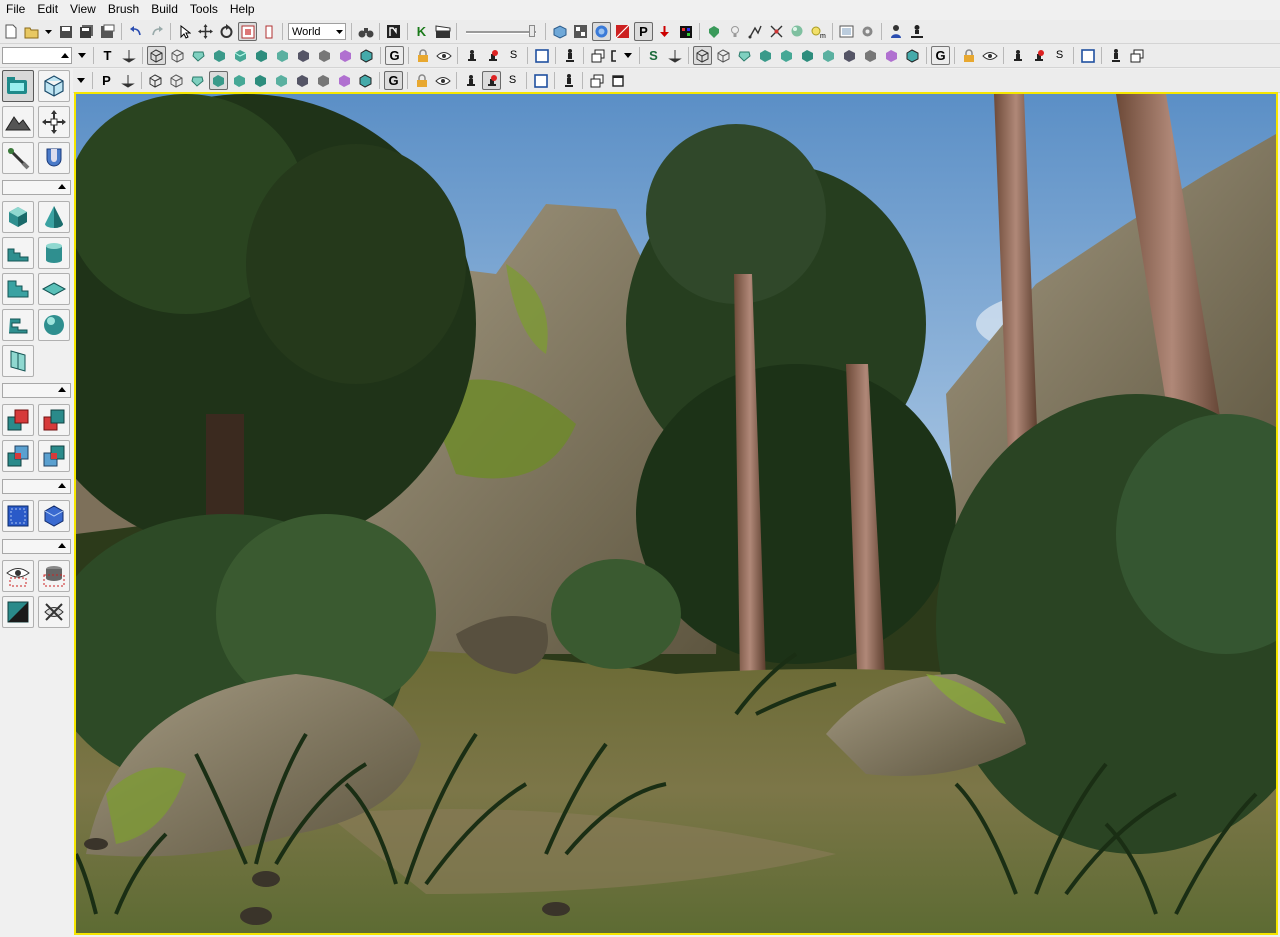  I want to click on top-view-toggle: T, so click(107, 55).